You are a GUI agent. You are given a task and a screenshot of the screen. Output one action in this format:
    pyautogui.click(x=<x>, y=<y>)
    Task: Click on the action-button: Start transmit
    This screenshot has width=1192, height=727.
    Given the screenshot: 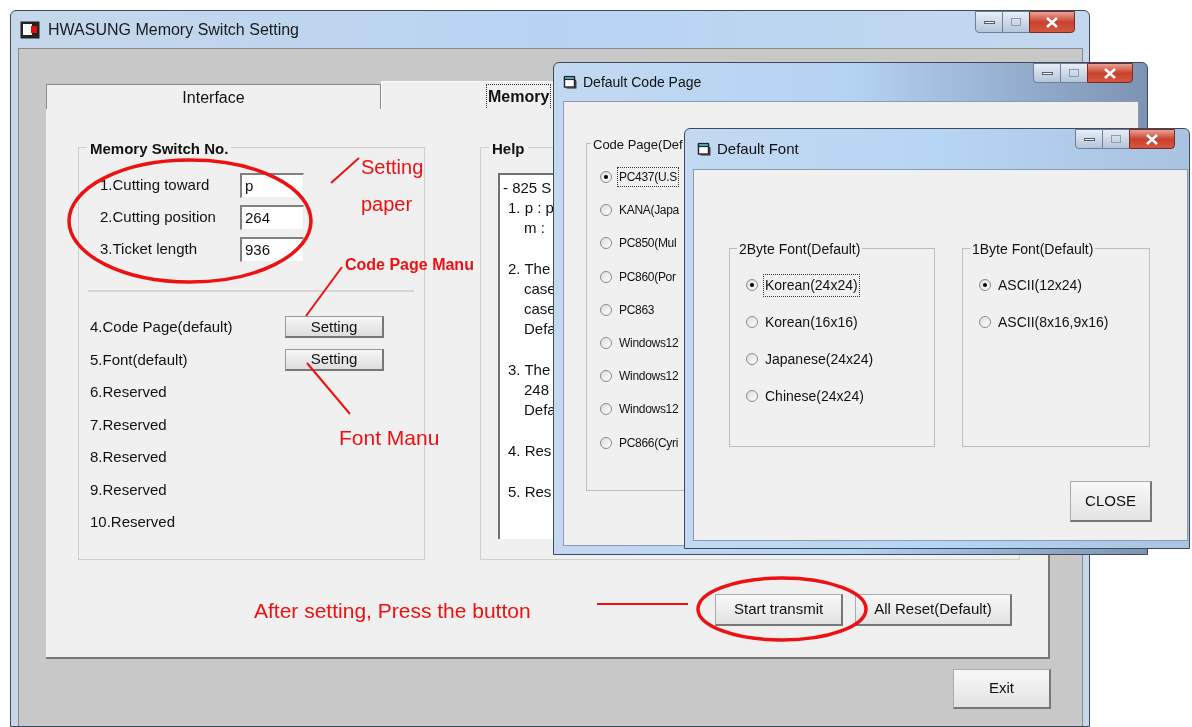 What is the action you would take?
    pyautogui.click(x=779, y=610)
    